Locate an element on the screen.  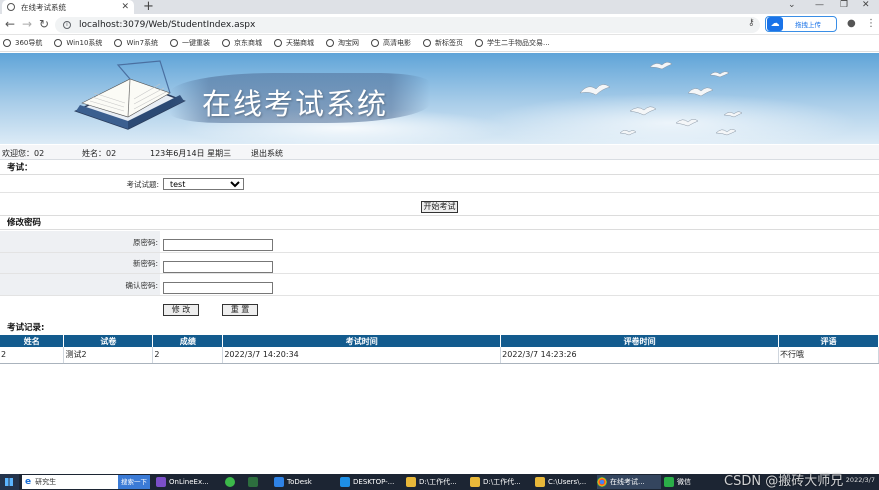
bookmark-item: Win7系统 is located at coordinates (136, 43).